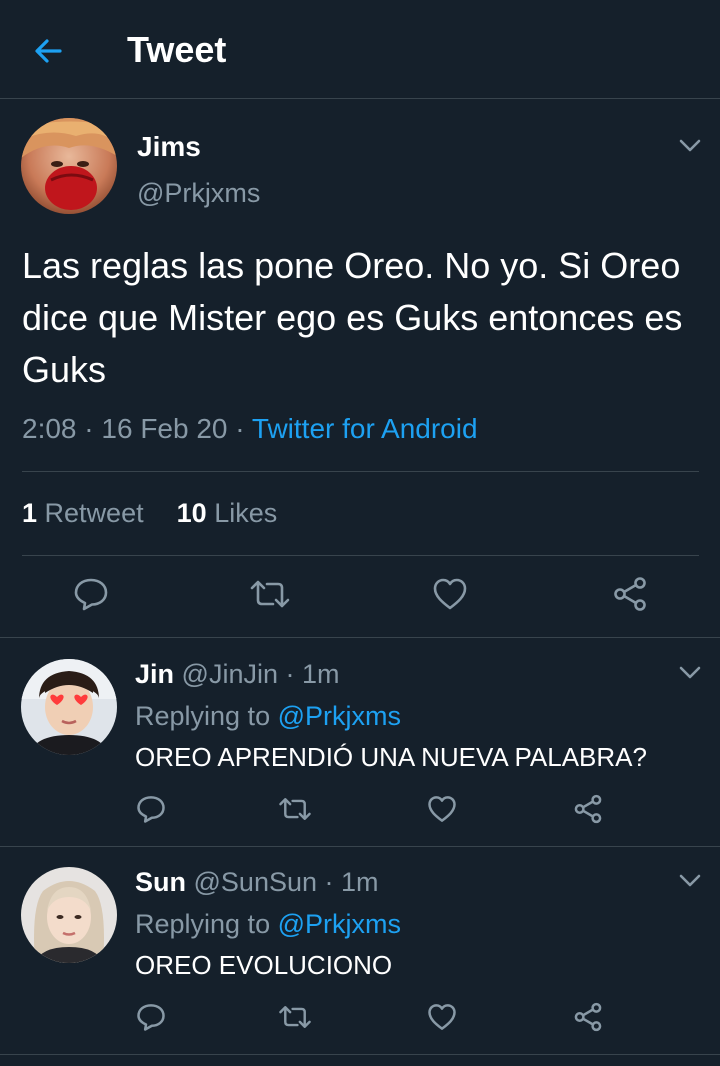 Image resolution: width=720 pixels, height=1066 pixels. Describe the element at coordinates (149, 513) in the screenshot. I see `tweet-stats: 1 Retweet 10 Likes` at that location.